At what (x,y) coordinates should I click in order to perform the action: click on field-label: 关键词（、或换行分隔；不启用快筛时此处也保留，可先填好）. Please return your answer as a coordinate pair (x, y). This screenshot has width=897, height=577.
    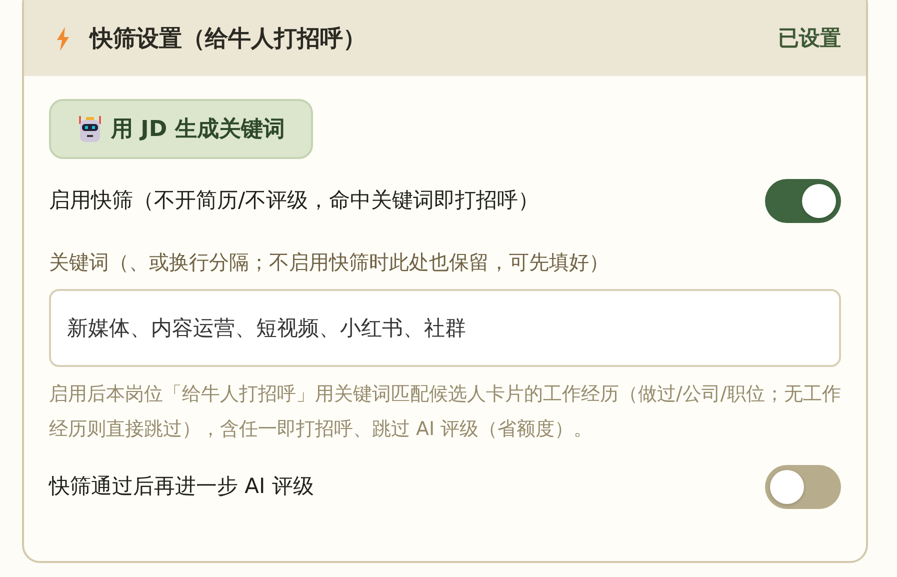
    Looking at the image, I should click on (329, 262).